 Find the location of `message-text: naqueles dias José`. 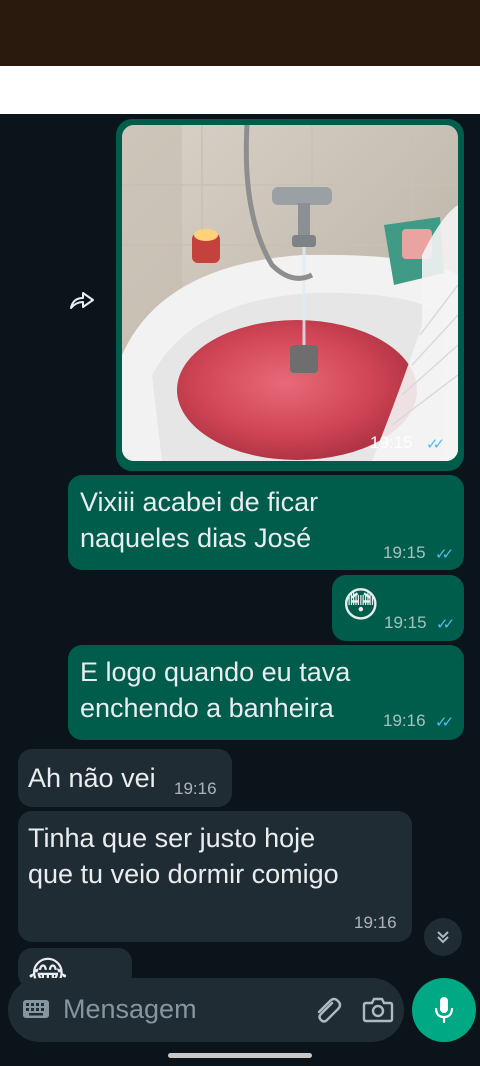

message-text: naqueles dias José is located at coordinates (196, 538).